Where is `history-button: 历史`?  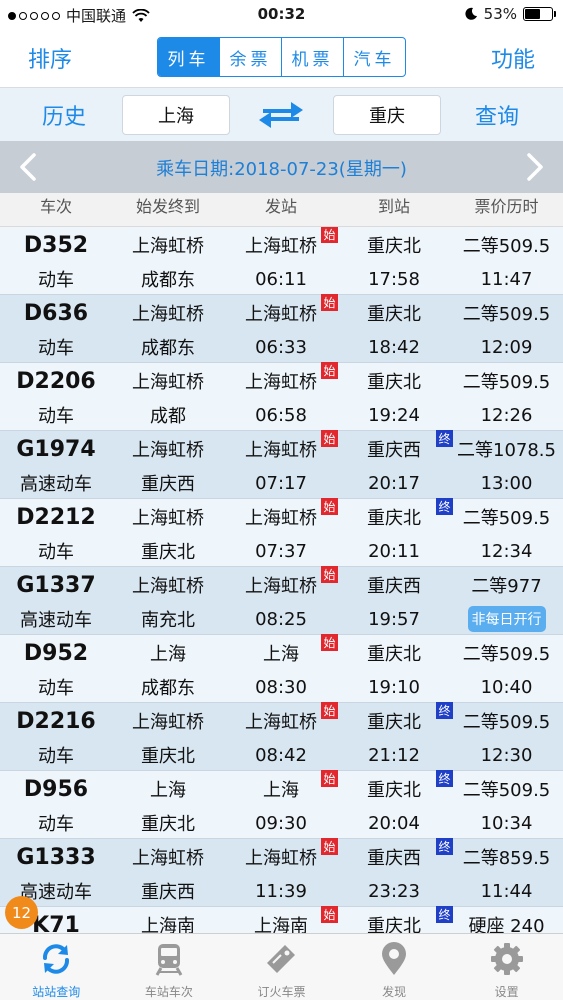 history-button: 历史 is located at coordinates (64, 115).